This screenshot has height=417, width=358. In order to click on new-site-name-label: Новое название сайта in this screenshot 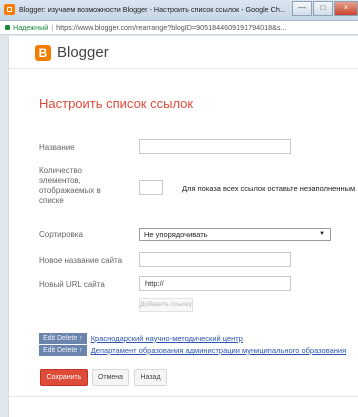, I will do `click(81, 260)`.